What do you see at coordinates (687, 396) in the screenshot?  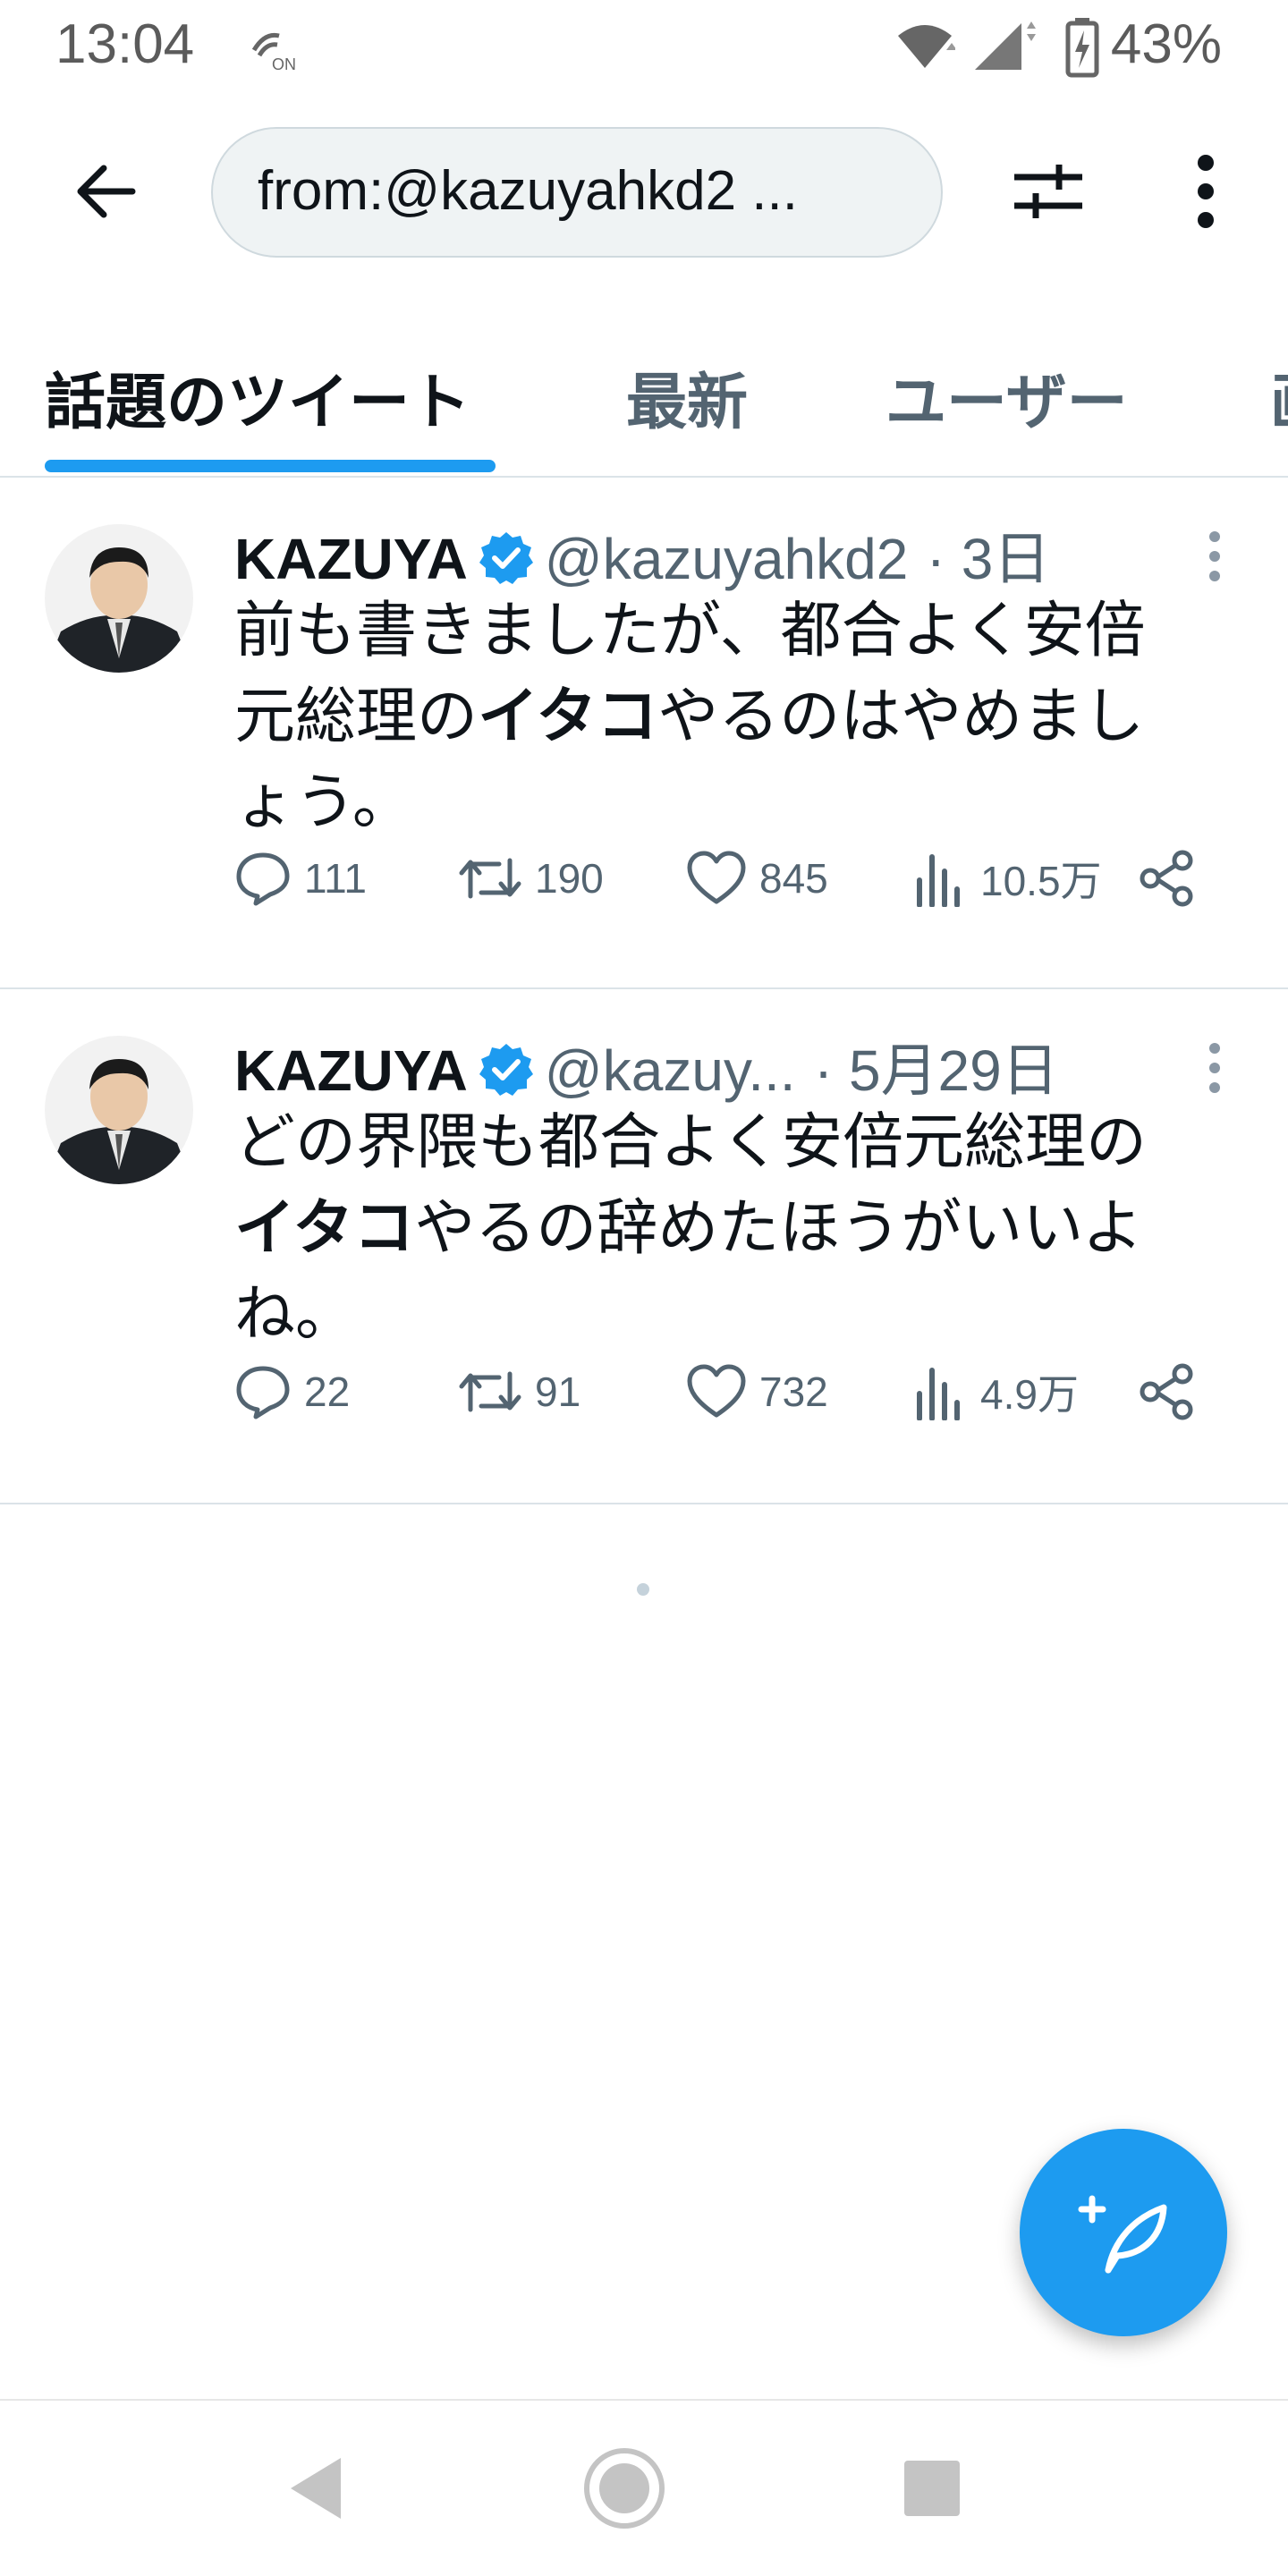 I see `tab-latest: 最新` at bounding box center [687, 396].